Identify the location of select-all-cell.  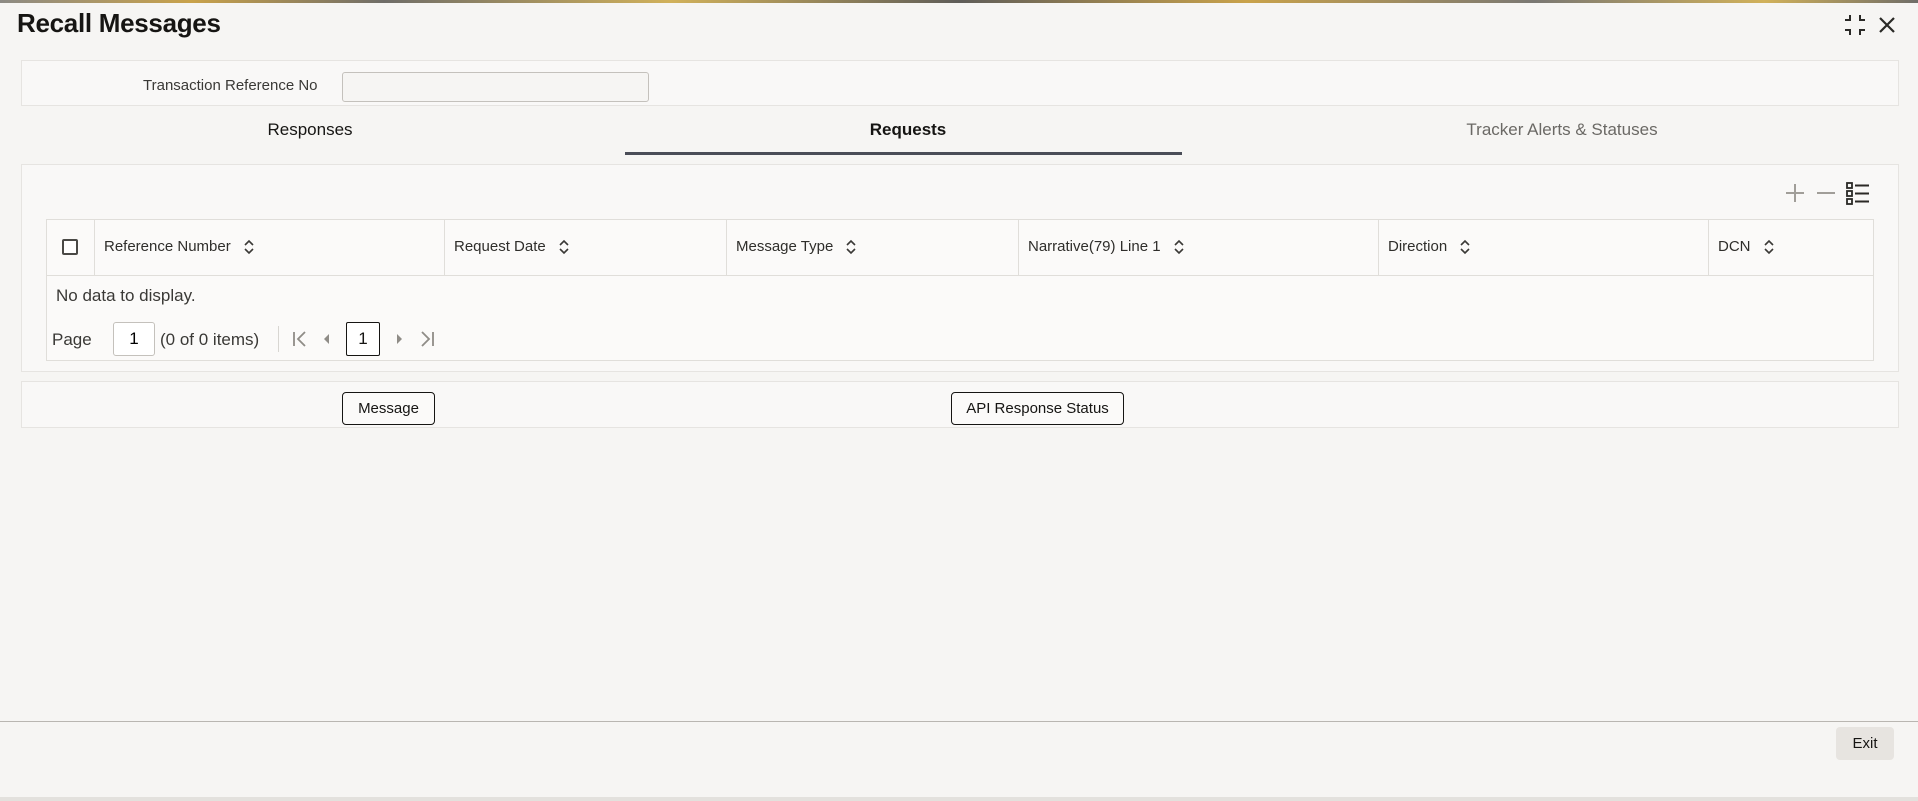
(71, 247).